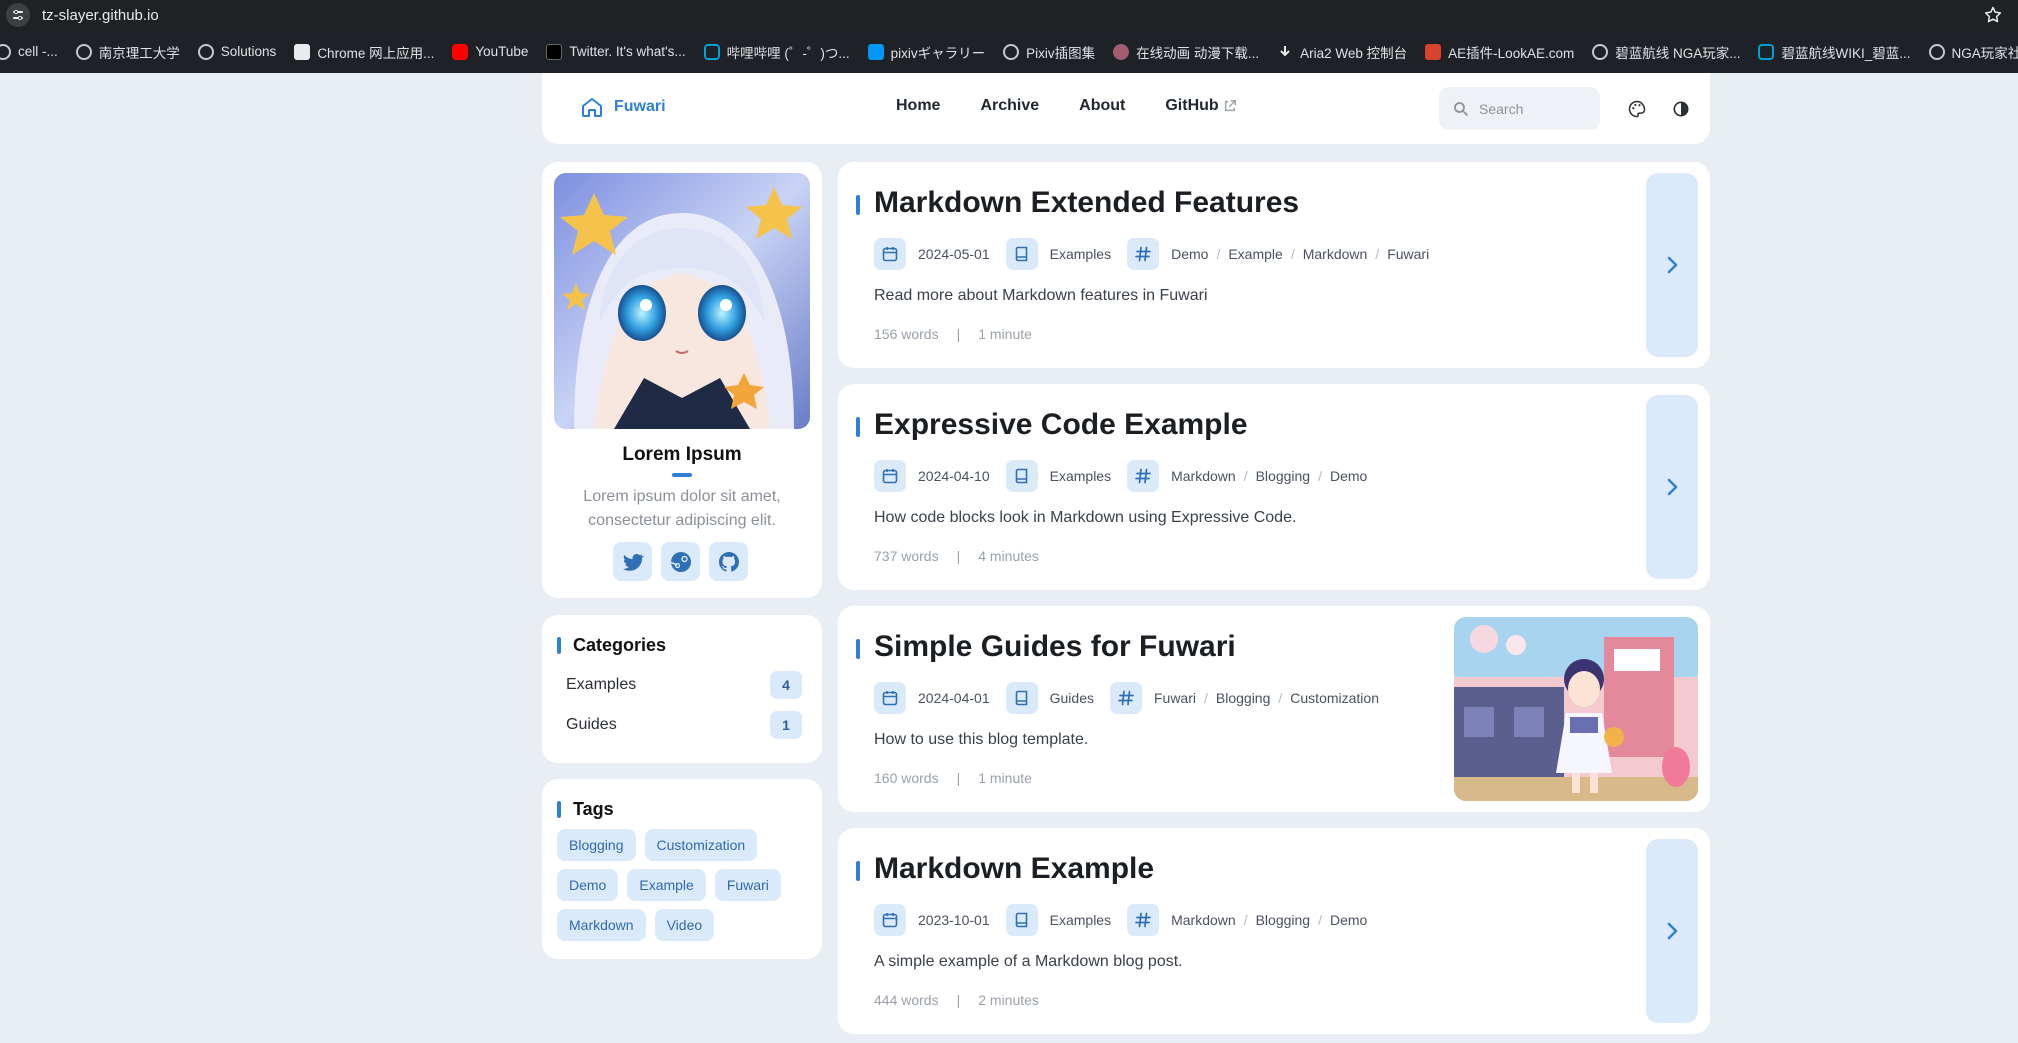 The height and width of the screenshot is (1043, 2018). I want to click on bookmark-item: Aria2 Web 控制台, so click(1342, 52).